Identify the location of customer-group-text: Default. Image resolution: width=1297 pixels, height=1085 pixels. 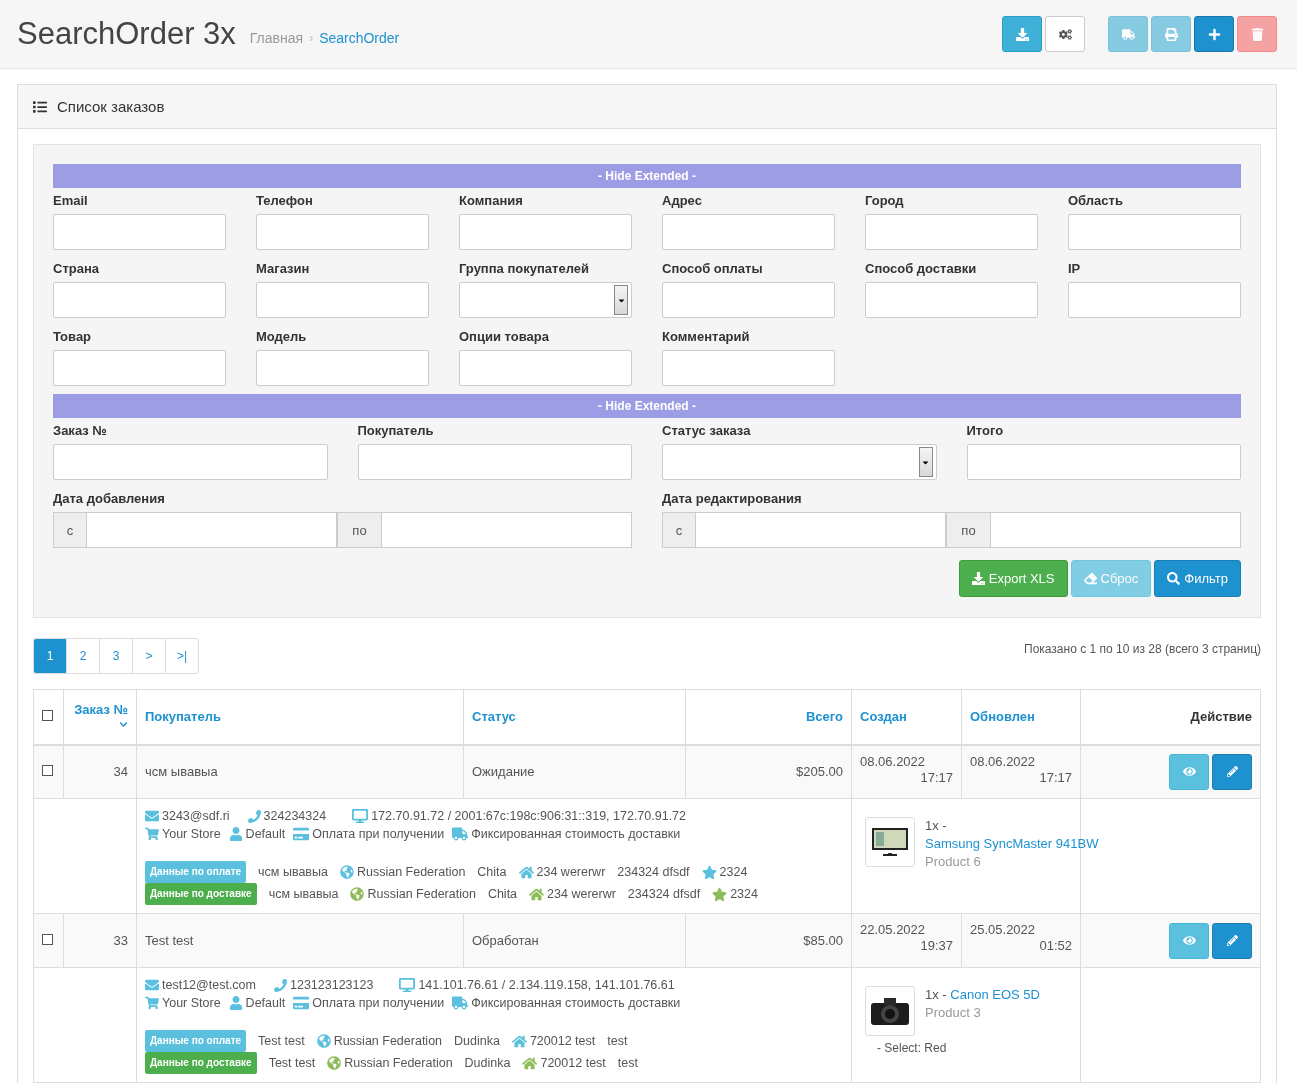
(265, 1003).